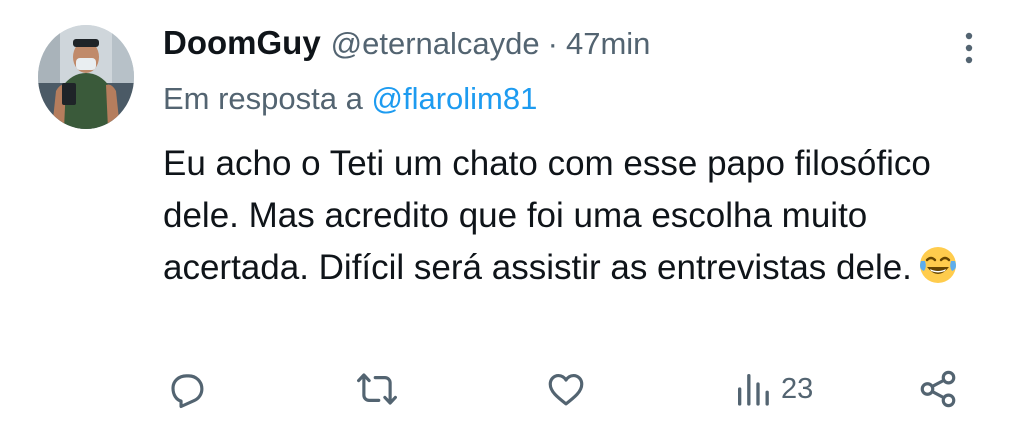 The height and width of the screenshot is (438, 1024). What do you see at coordinates (512, 390) in the screenshot?
I see `action-bar: 23` at bounding box center [512, 390].